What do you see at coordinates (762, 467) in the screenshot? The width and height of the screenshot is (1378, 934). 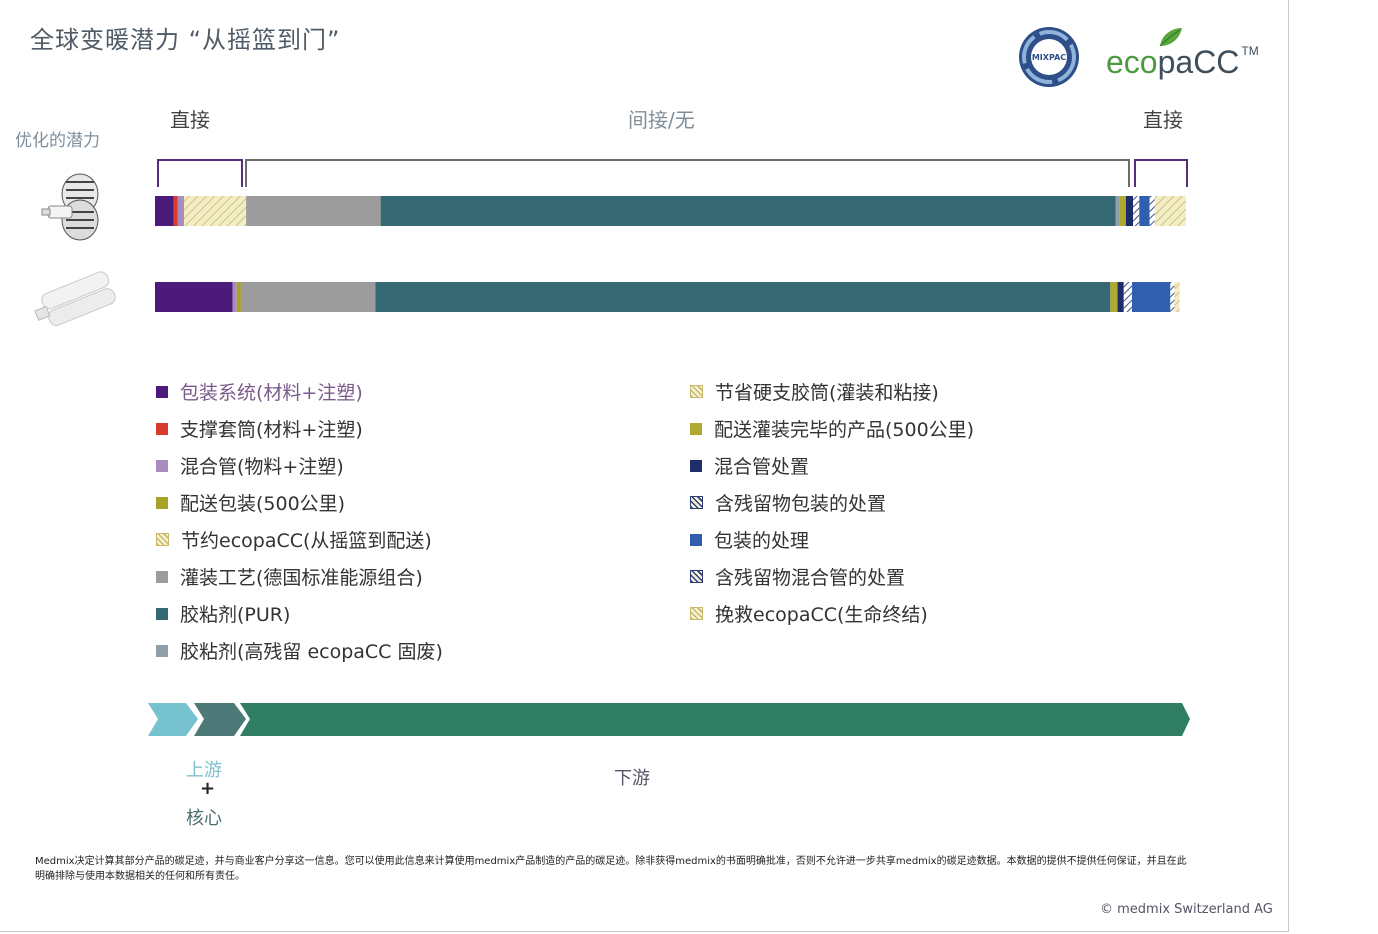 I see `legend-label: 混合管处置` at bounding box center [762, 467].